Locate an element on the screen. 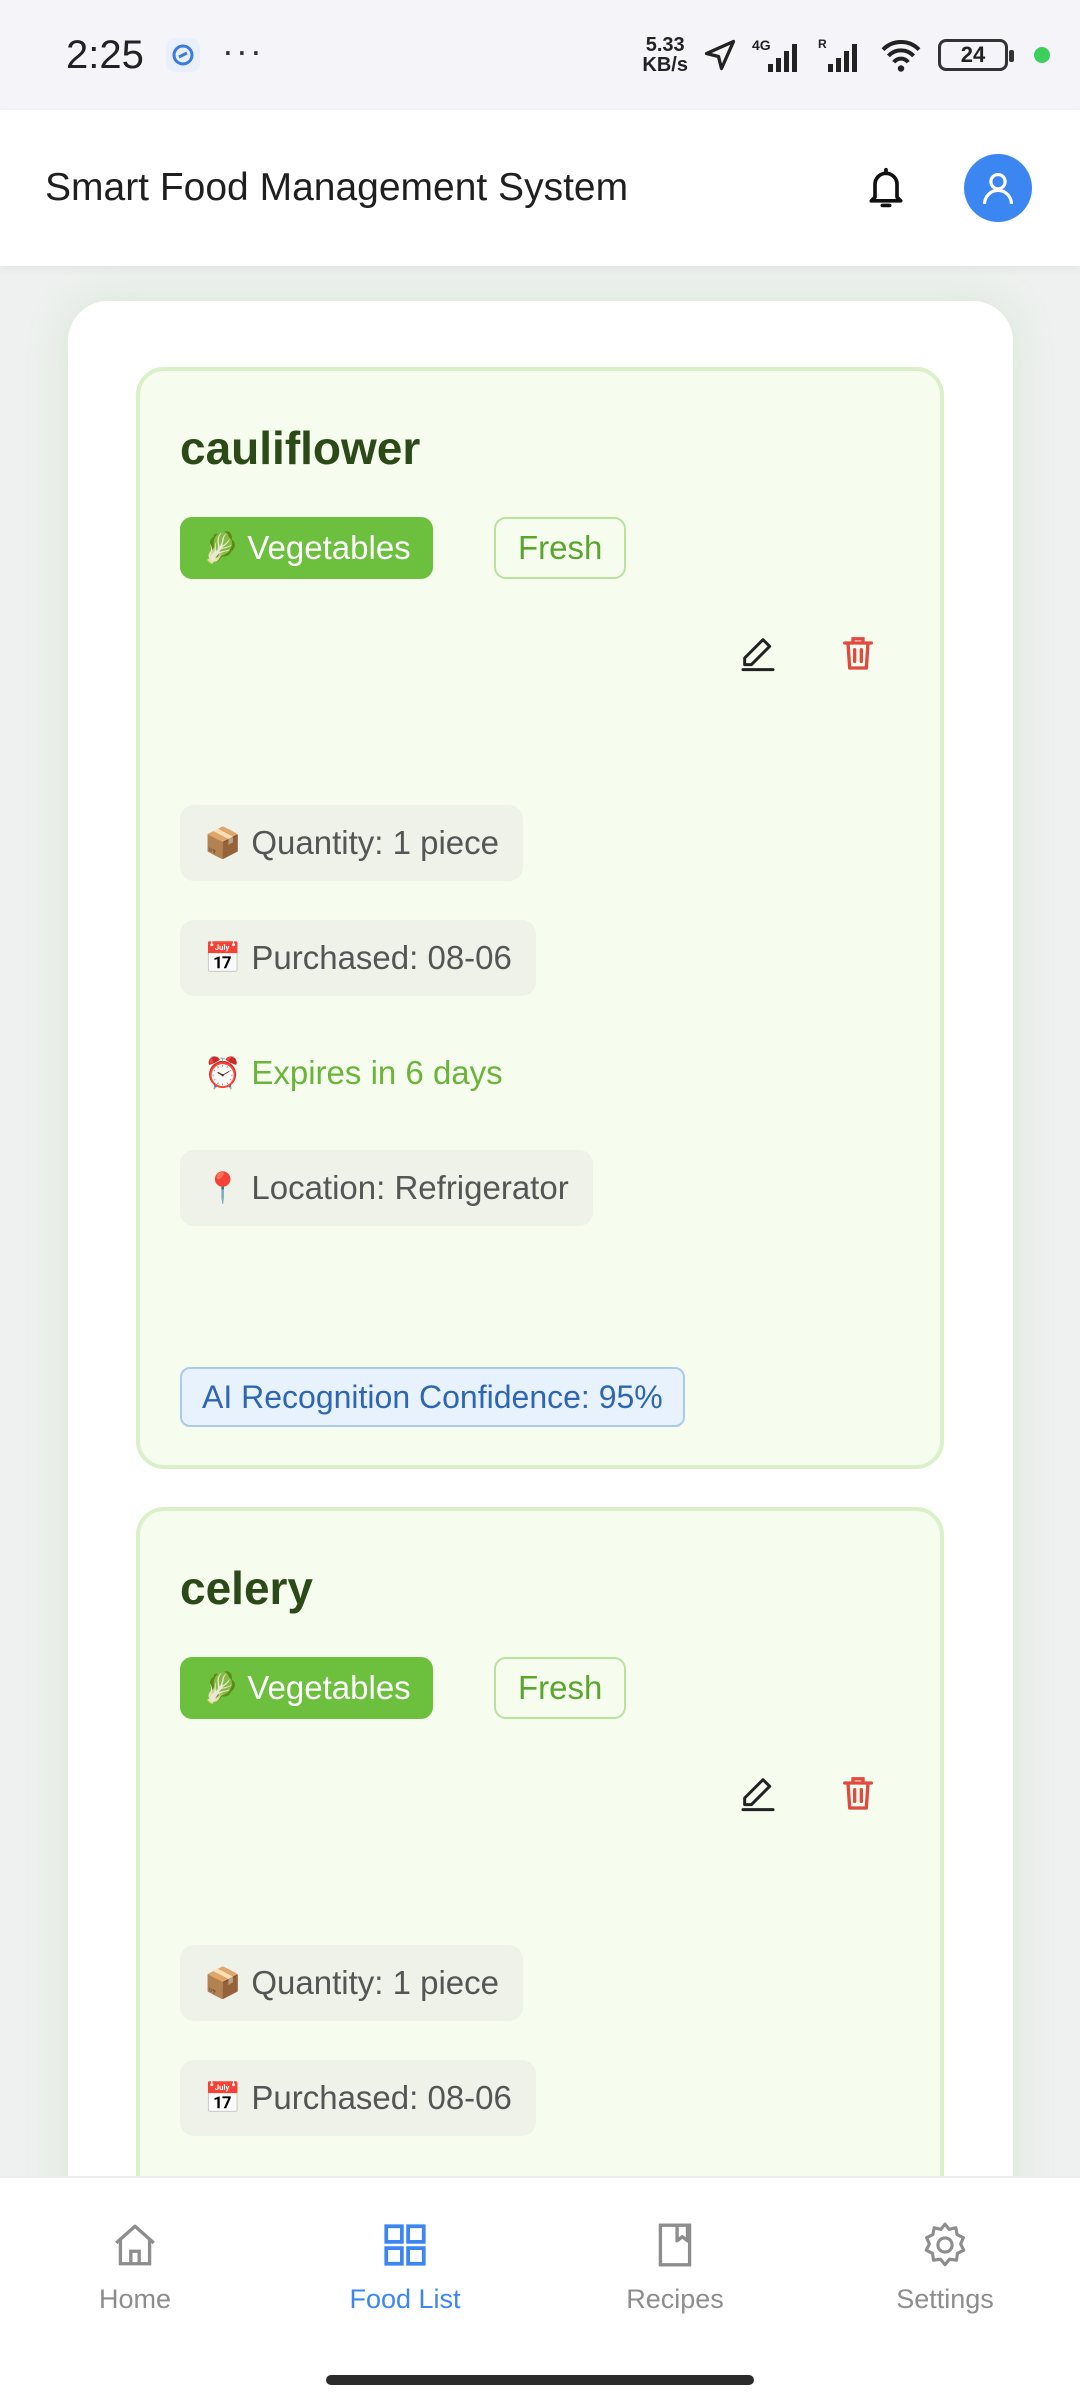 This screenshot has width=1080, height=2400. location-arrow-icon is located at coordinates (720, 55).